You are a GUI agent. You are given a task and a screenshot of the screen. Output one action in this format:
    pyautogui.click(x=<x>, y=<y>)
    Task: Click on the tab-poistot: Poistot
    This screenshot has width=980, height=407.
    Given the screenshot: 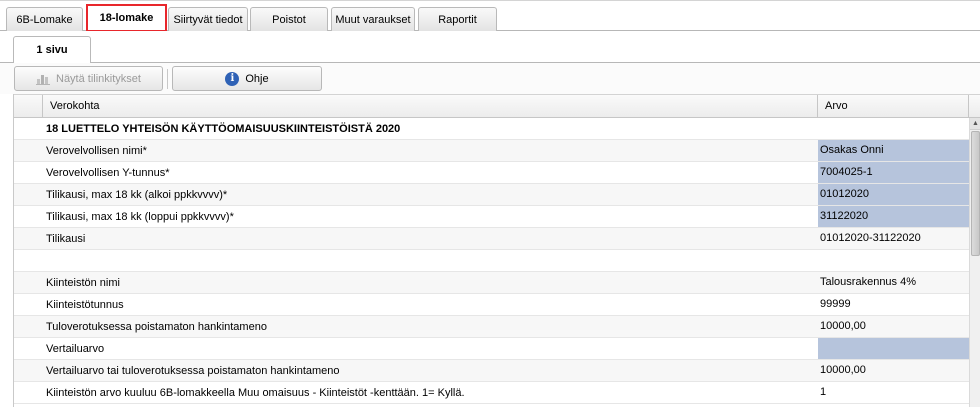 What is the action you would take?
    pyautogui.click(x=289, y=19)
    